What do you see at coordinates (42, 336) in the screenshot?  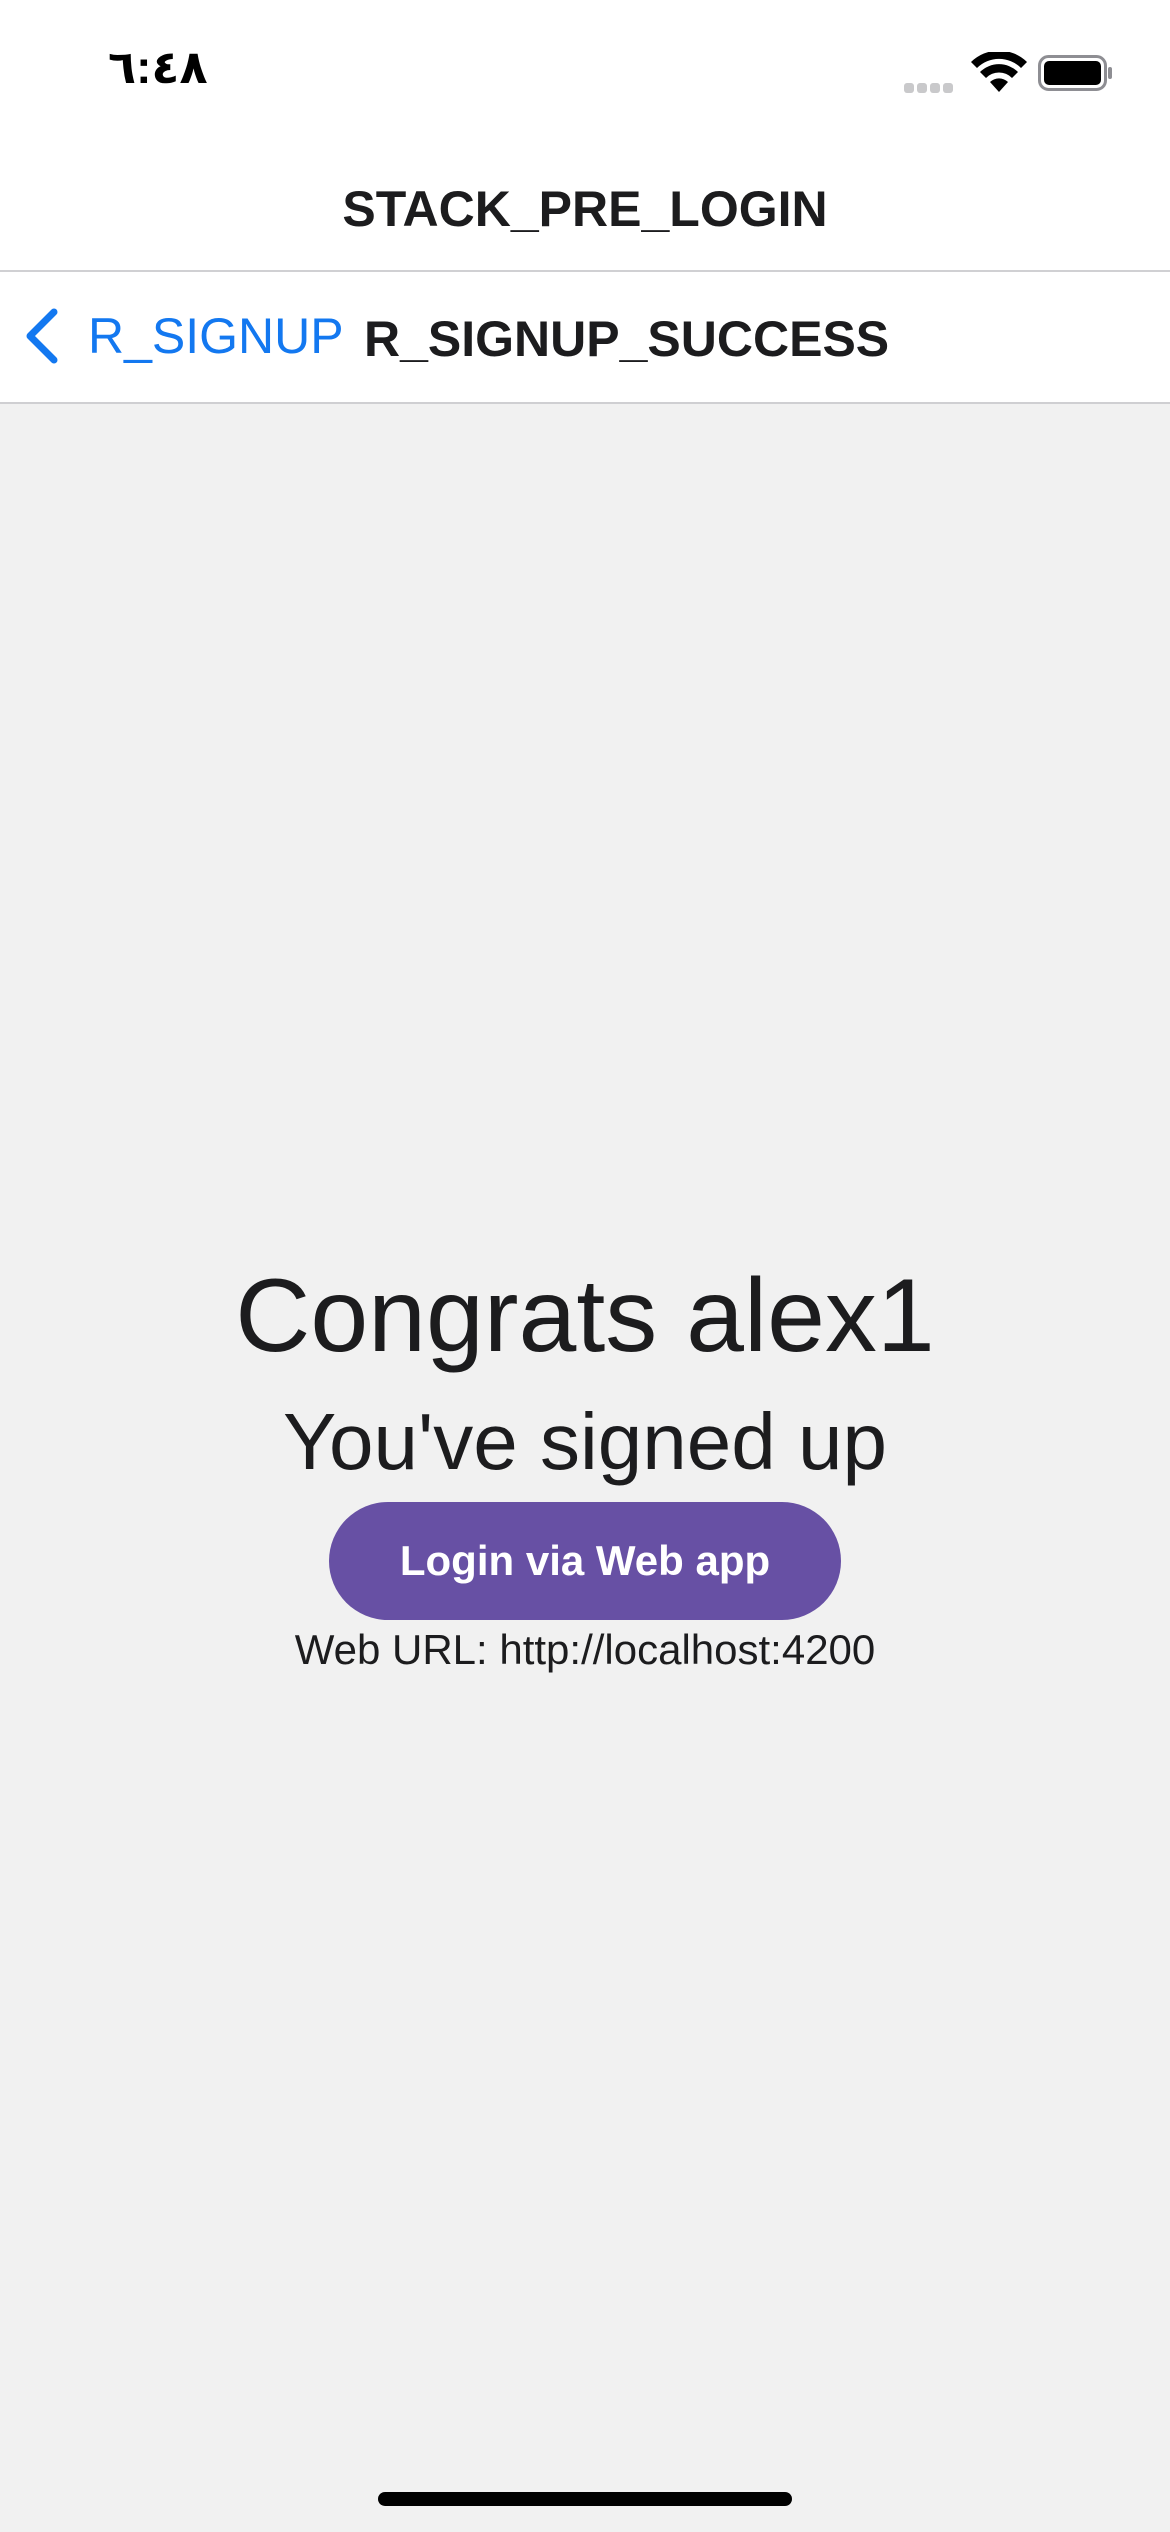 I see `chevron-left-icon` at bounding box center [42, 336].